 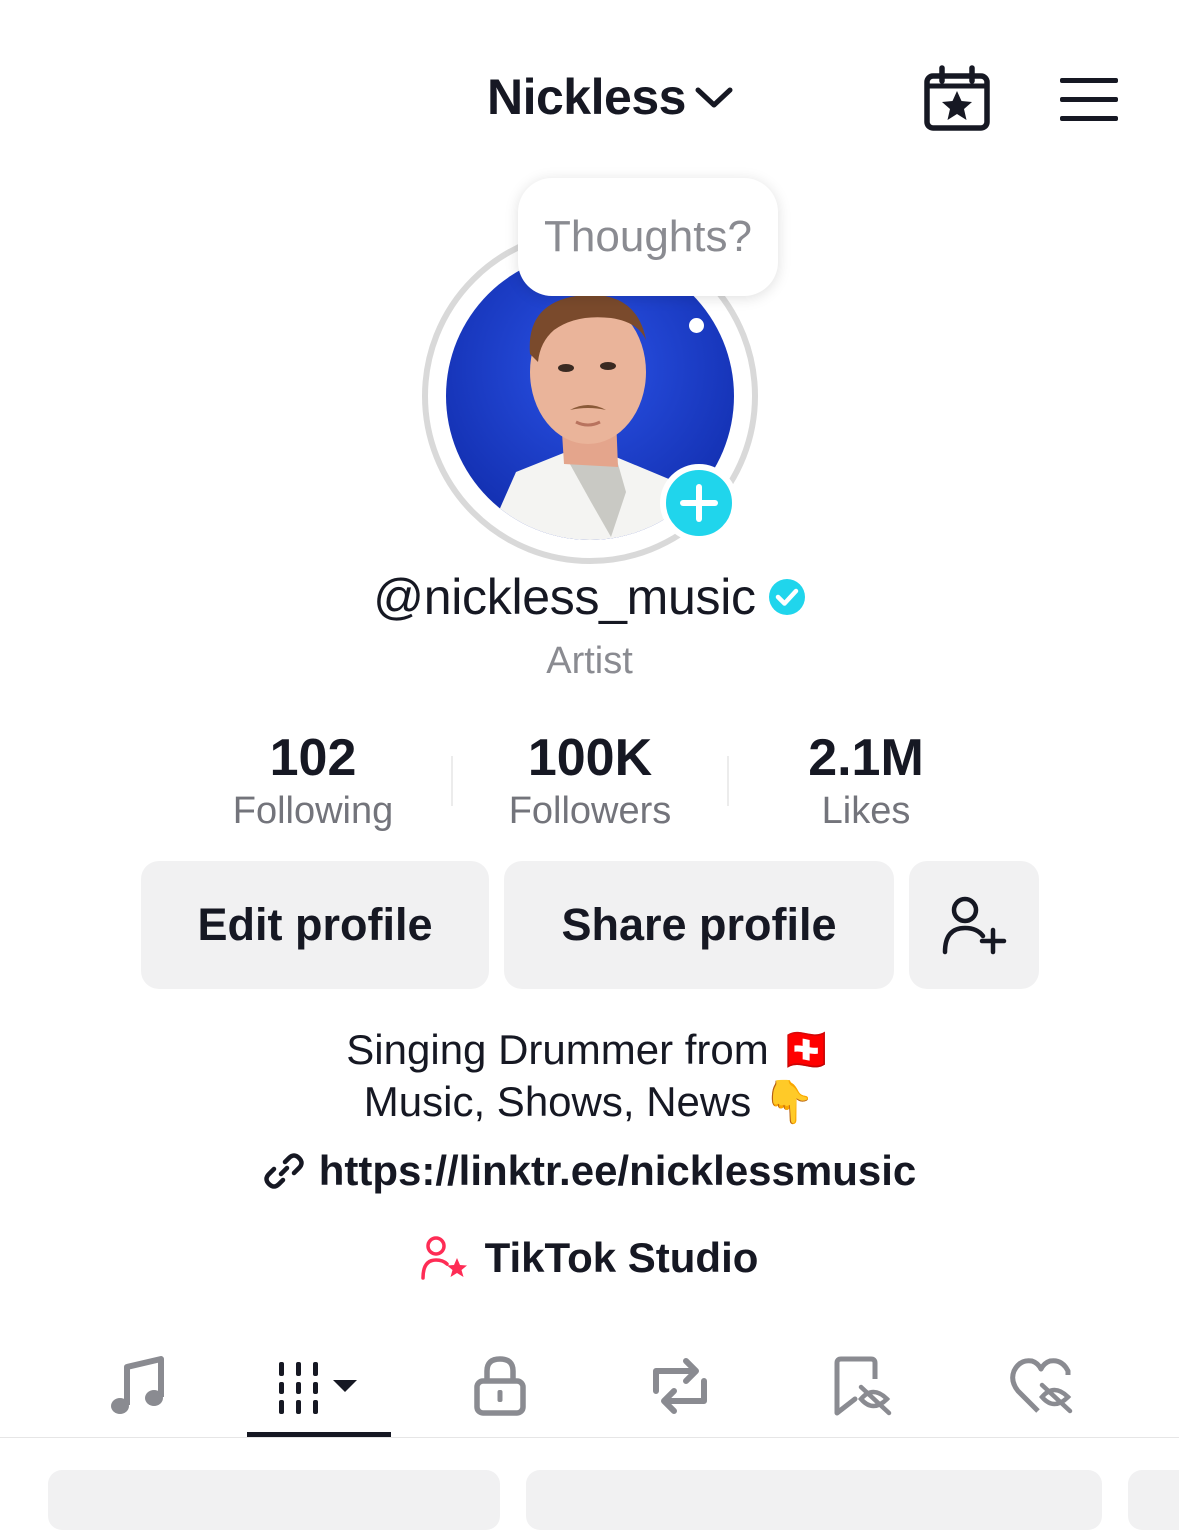 I want to click on studio-person-star-icon, so click(x=443, y=1258).